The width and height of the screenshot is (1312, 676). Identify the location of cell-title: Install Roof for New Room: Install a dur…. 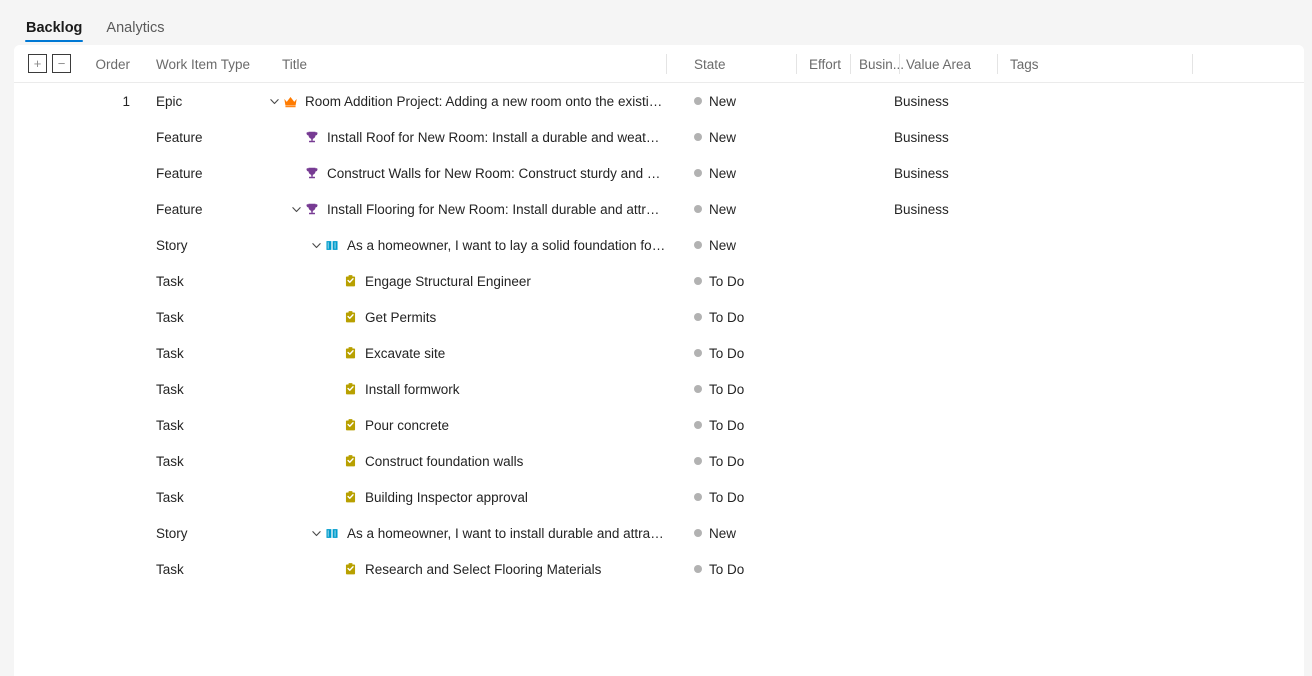
(466, 137).